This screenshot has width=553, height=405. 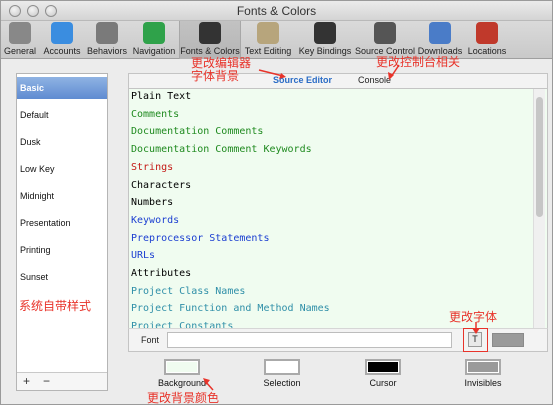 I want to click on syntax-row: Keywords, so click(x=155, y=221).